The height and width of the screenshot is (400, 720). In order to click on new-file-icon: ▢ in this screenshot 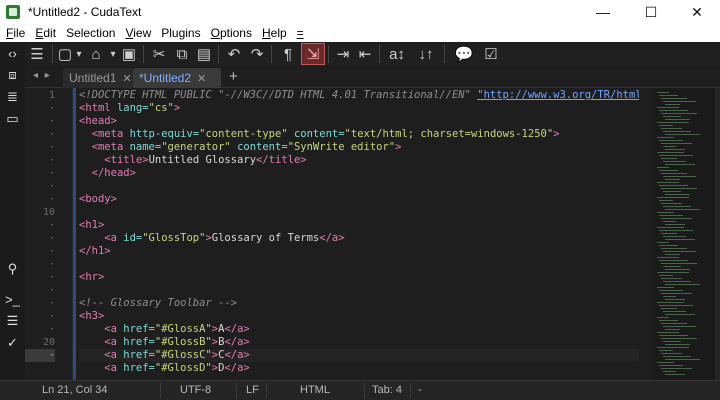, I will do `click(65, 54)`.